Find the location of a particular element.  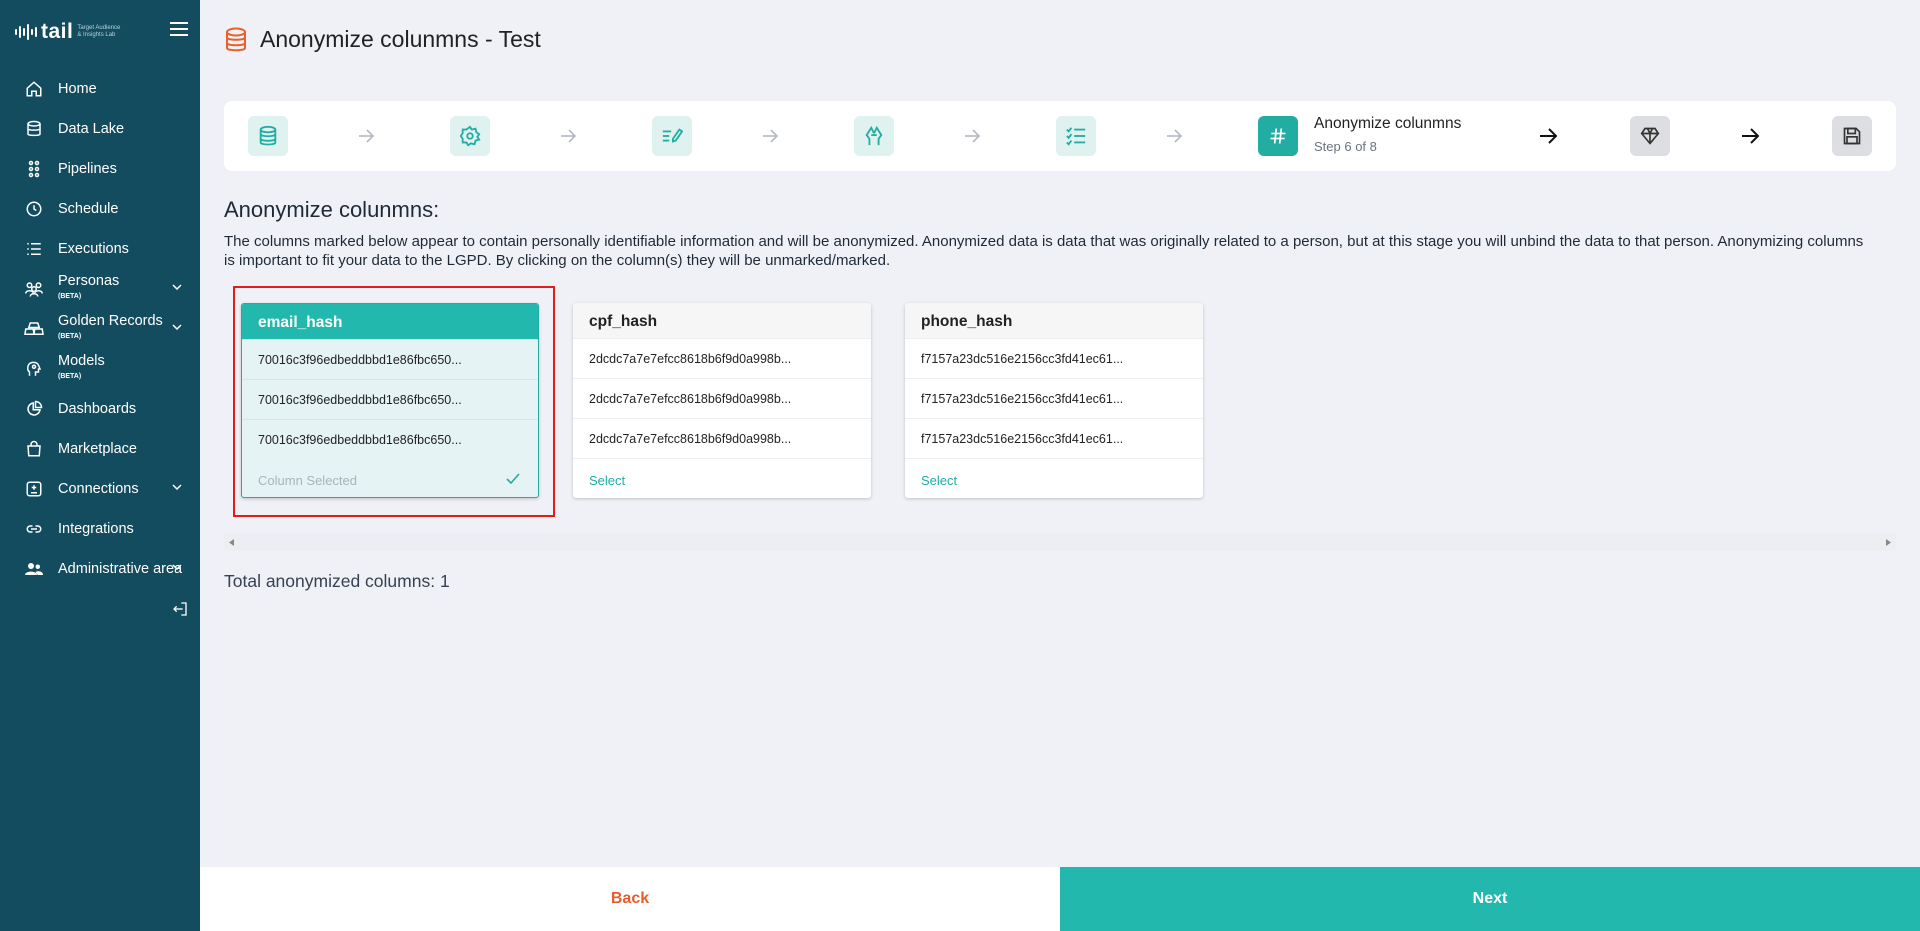

sidebar-item-label: Connections is located at coordinates (98, 489).